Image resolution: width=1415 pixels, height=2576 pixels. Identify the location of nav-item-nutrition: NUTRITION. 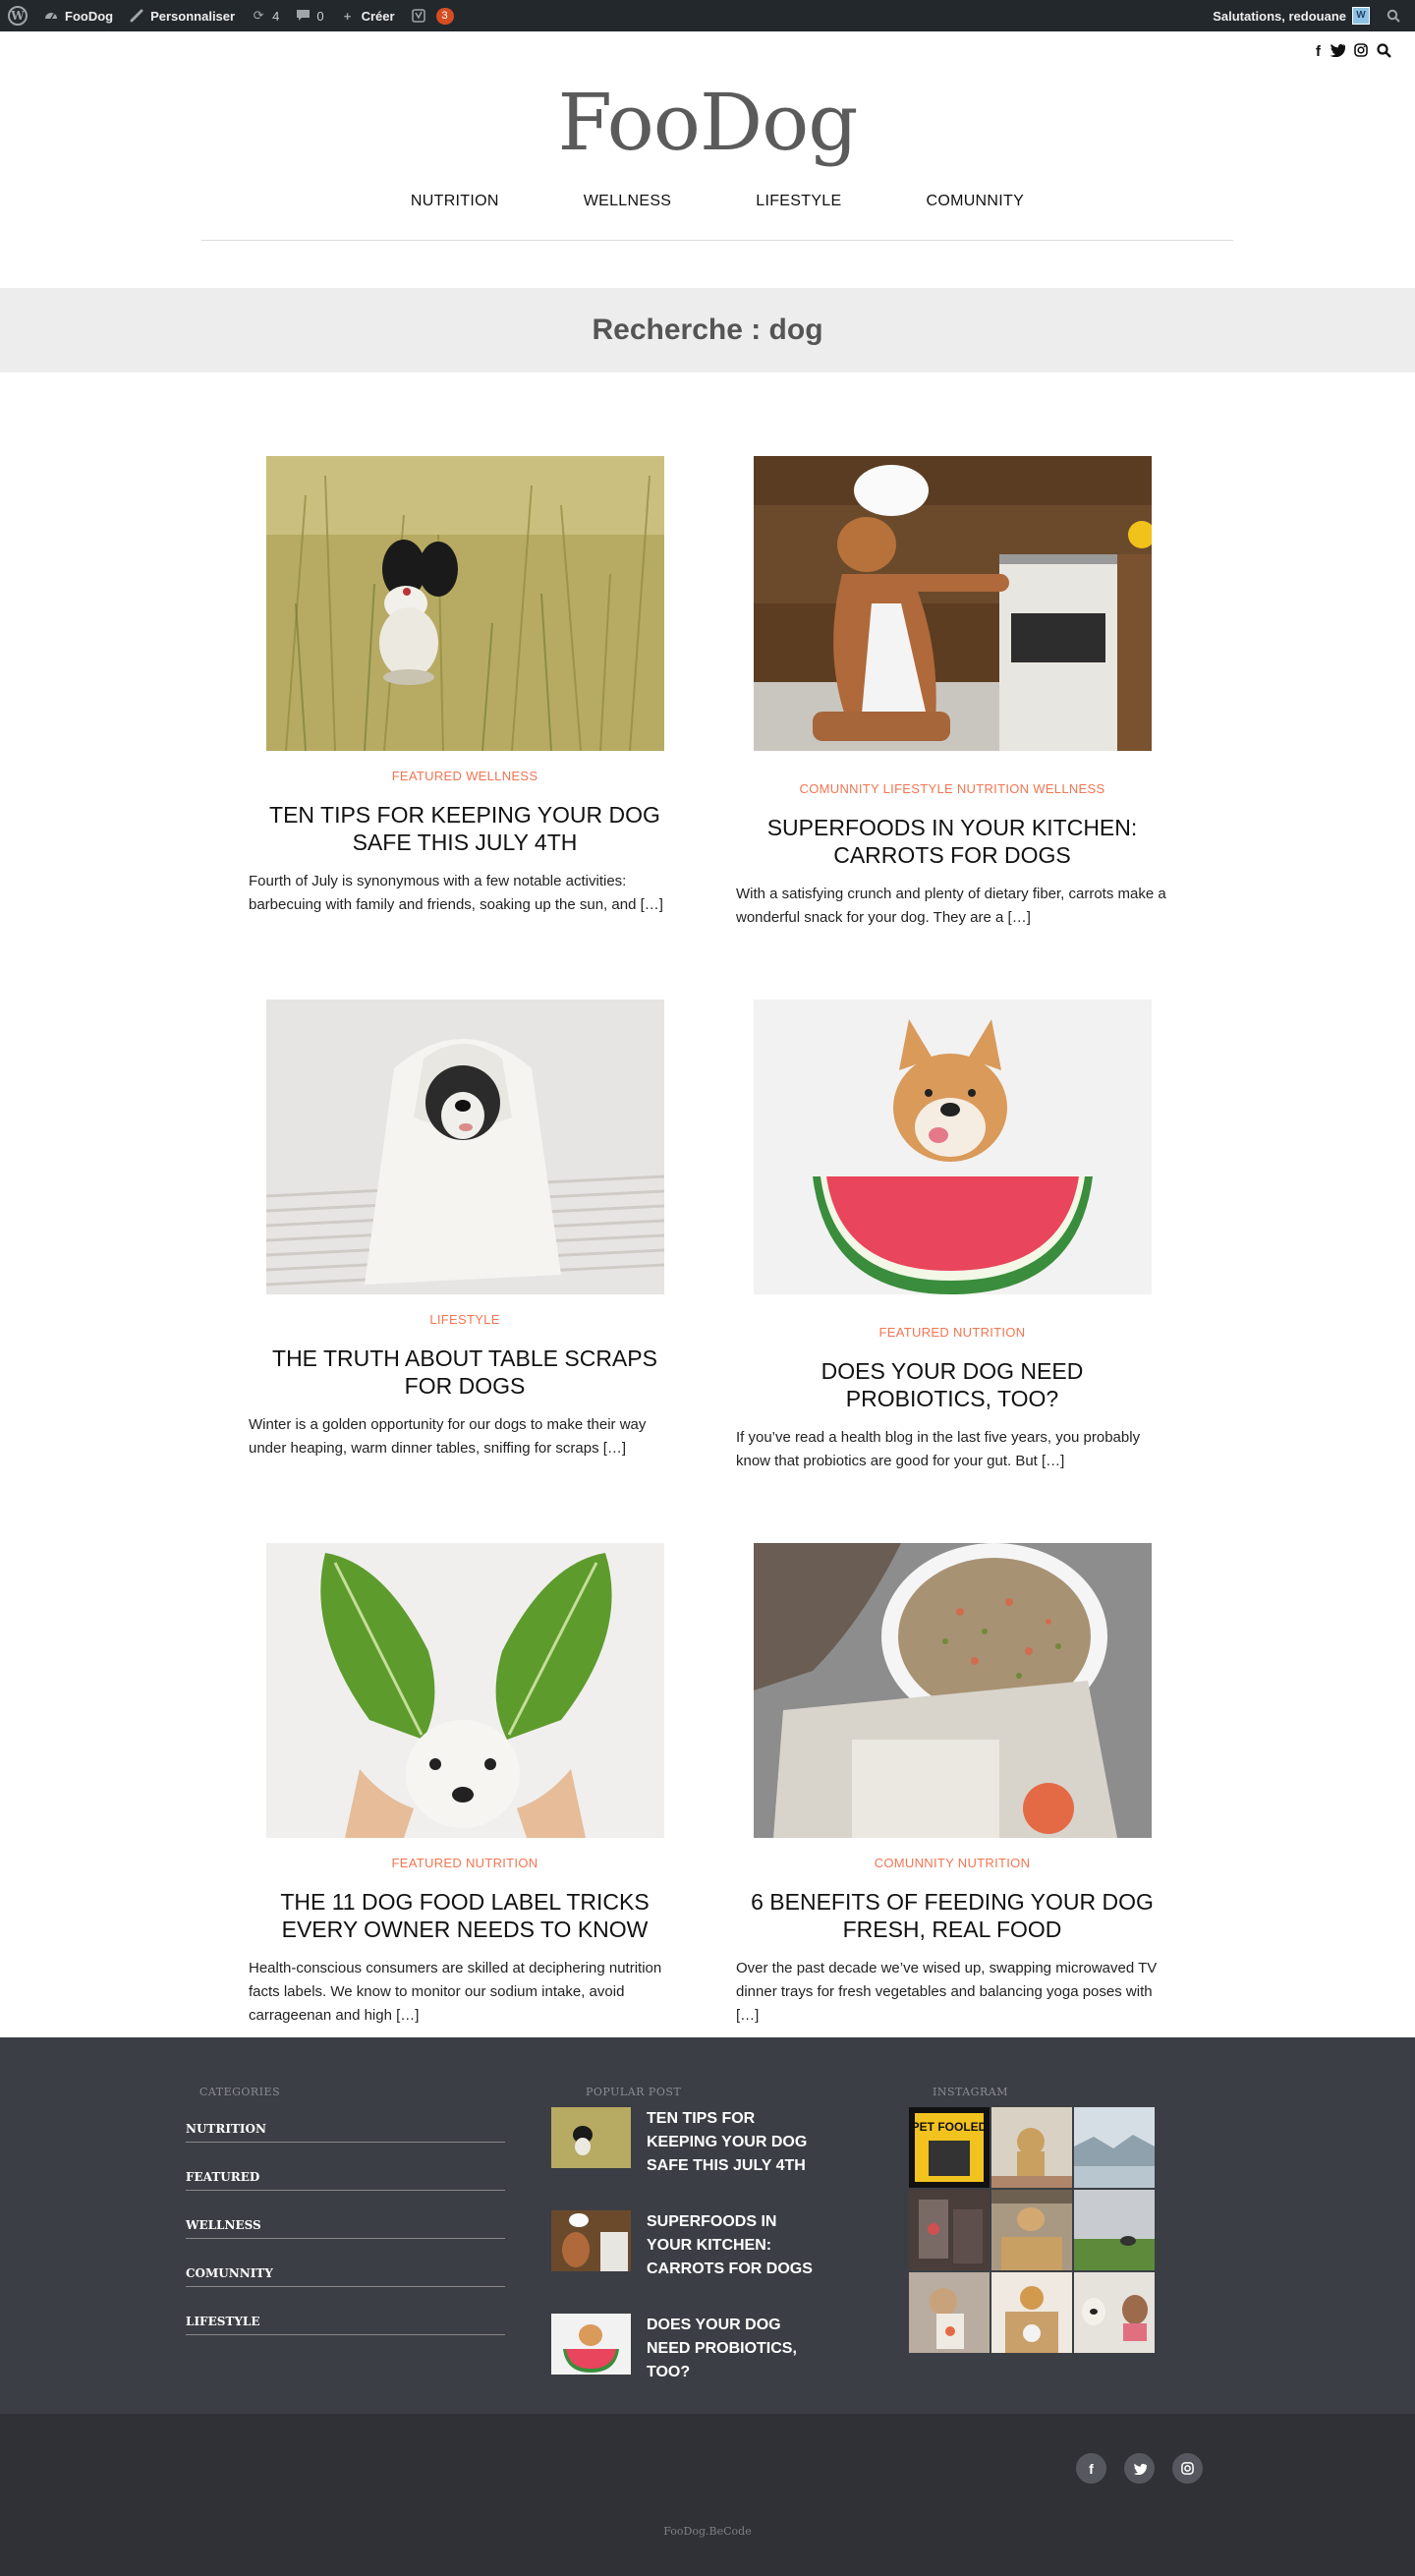
(455, 201).